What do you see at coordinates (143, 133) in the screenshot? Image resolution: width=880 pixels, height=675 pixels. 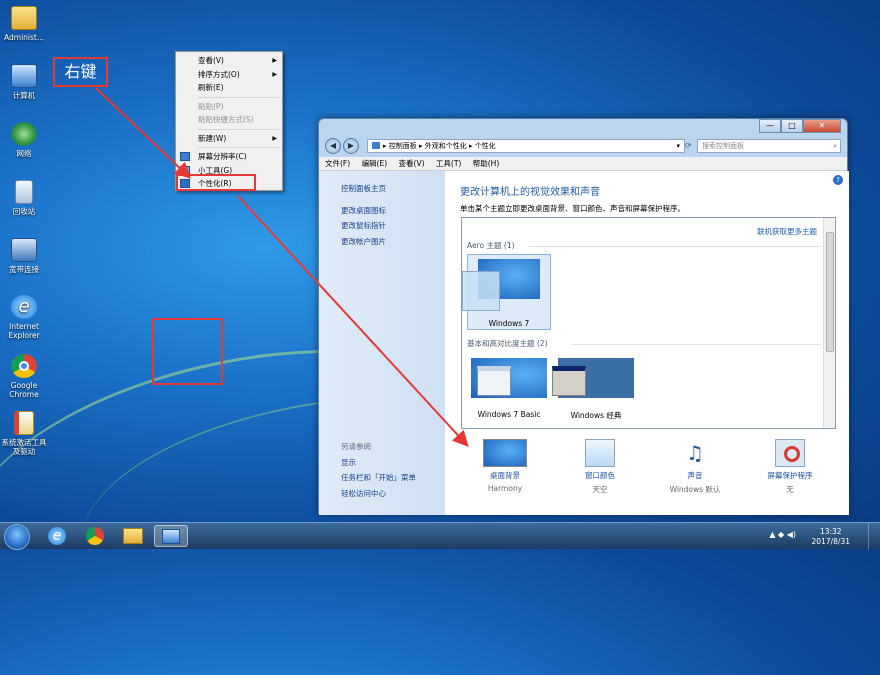 I see `arrow-to-personalize` at bounding box center [143, 133].